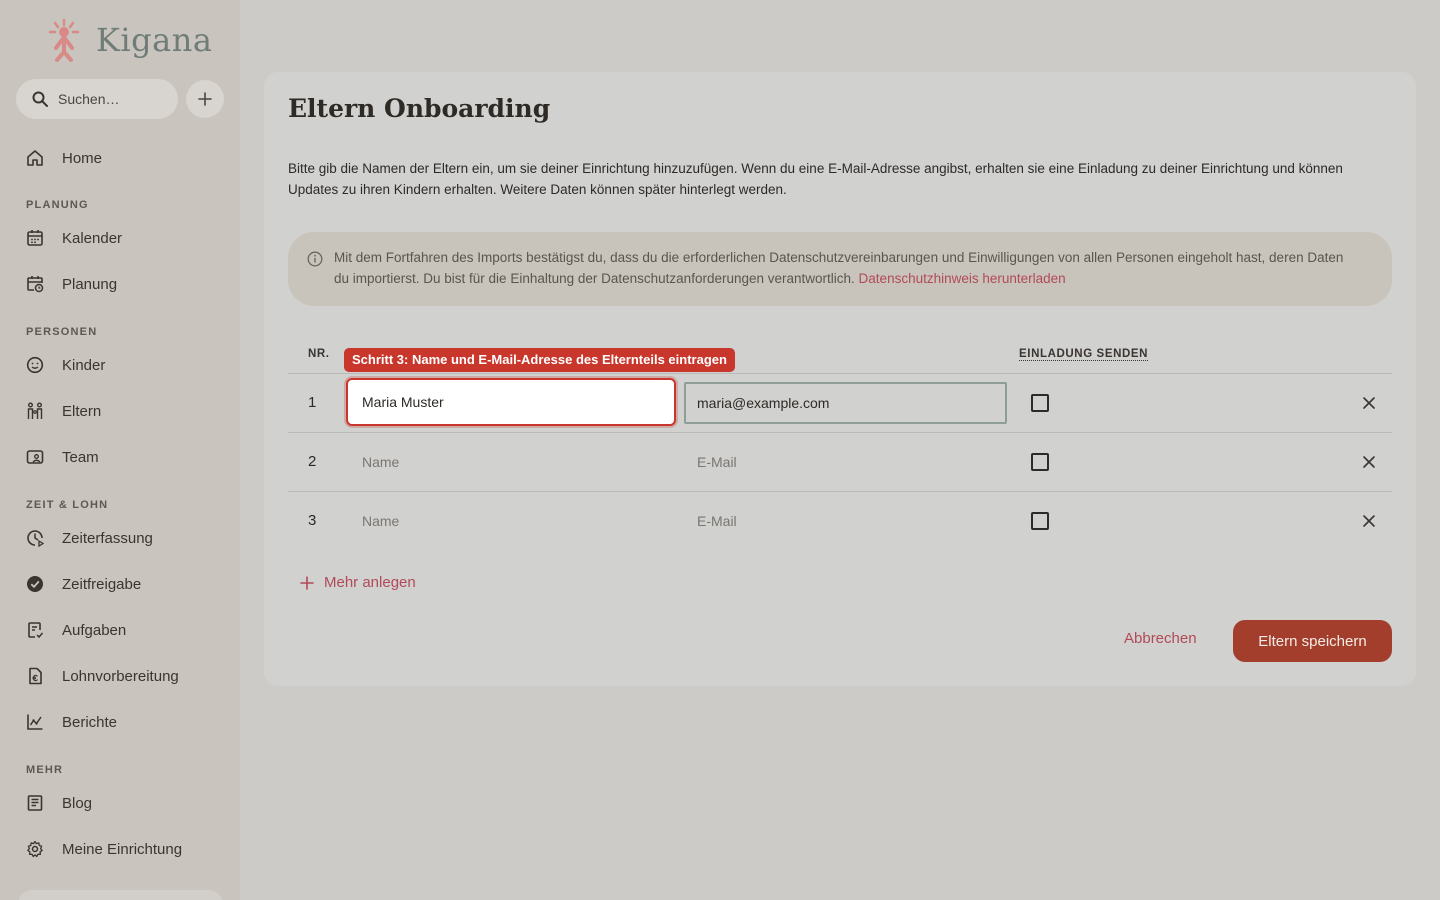 The image size is (1440, 900). I want to click on row-number: 3, so click(312, 520).